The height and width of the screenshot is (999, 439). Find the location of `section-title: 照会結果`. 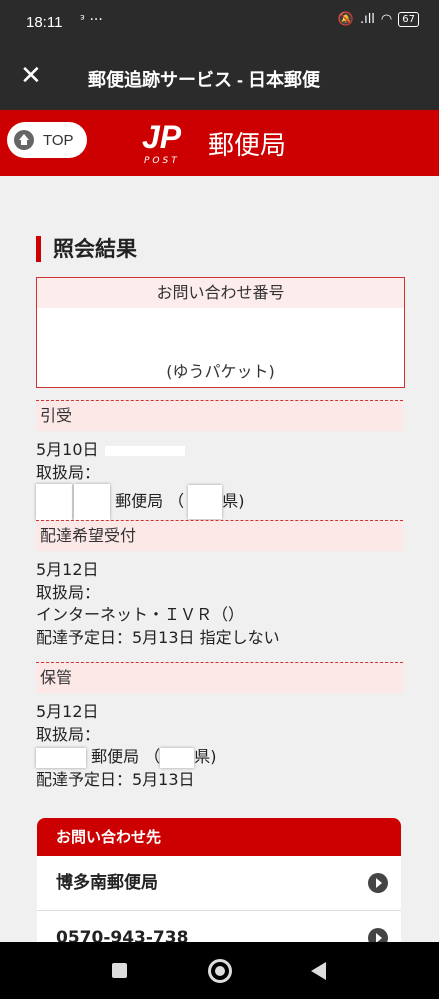

section-title: 照会結果 is located at coordinates (86, 249).